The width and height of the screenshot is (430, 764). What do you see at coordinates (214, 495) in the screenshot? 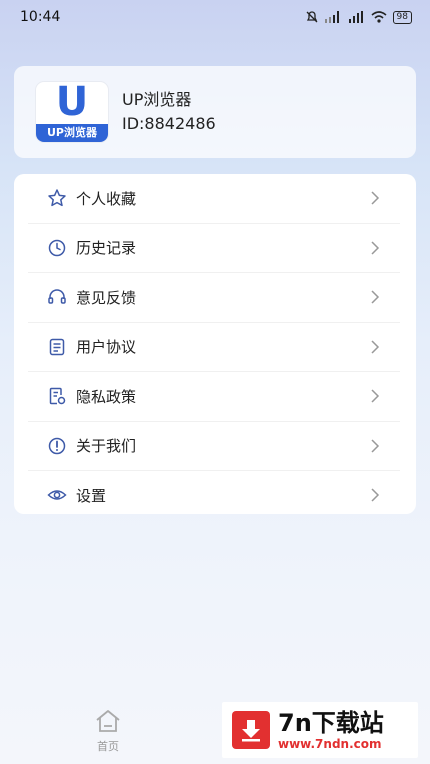
I see `menu-item-settings: 设置` at bounding box center [214, 495].